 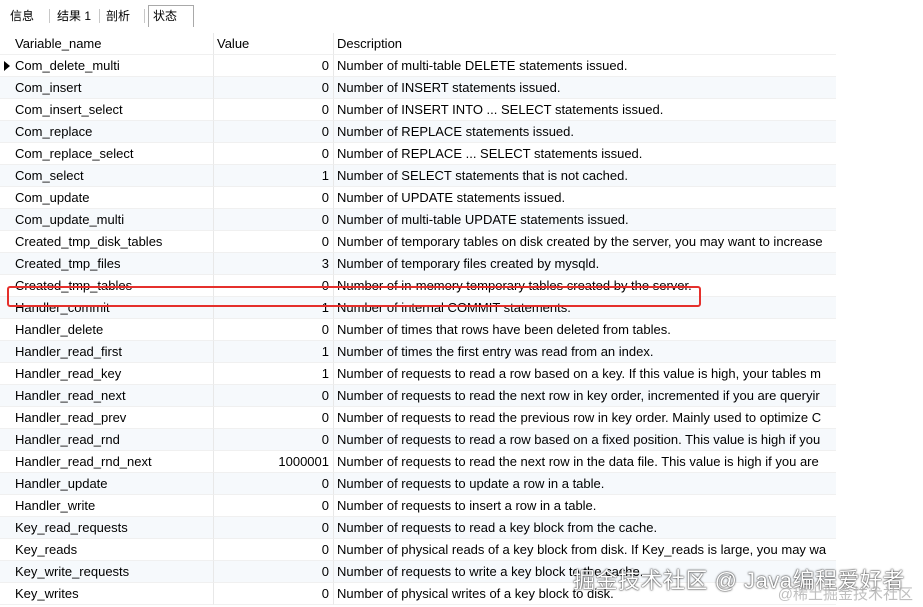 What do you see at coordinates (74, 16) in the screenshot?
I see `tab-result-1: 结果 1` at bounding box center [74, 16].